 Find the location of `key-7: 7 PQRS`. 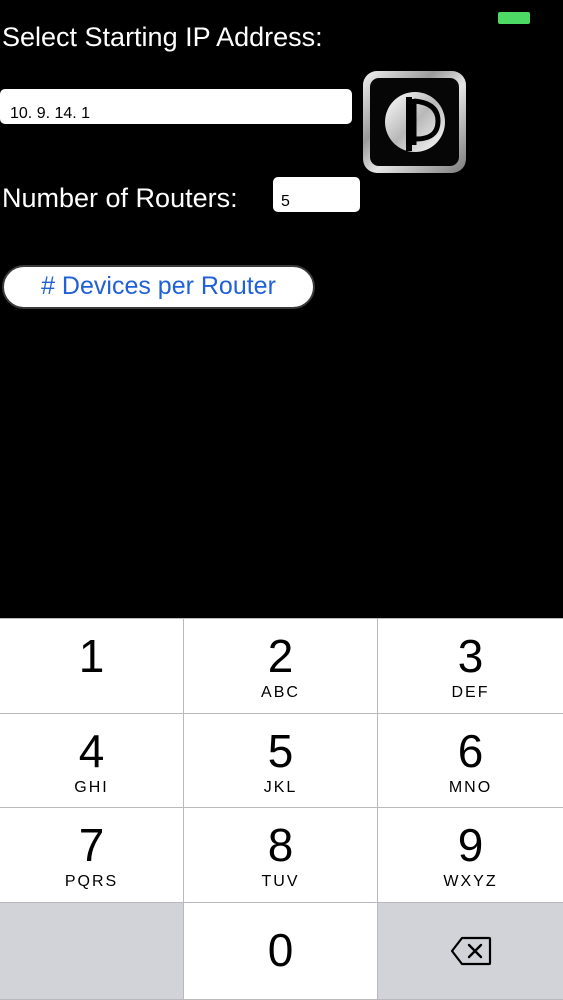

key-7: 7 PQRS is located at coordinates (92, 855).